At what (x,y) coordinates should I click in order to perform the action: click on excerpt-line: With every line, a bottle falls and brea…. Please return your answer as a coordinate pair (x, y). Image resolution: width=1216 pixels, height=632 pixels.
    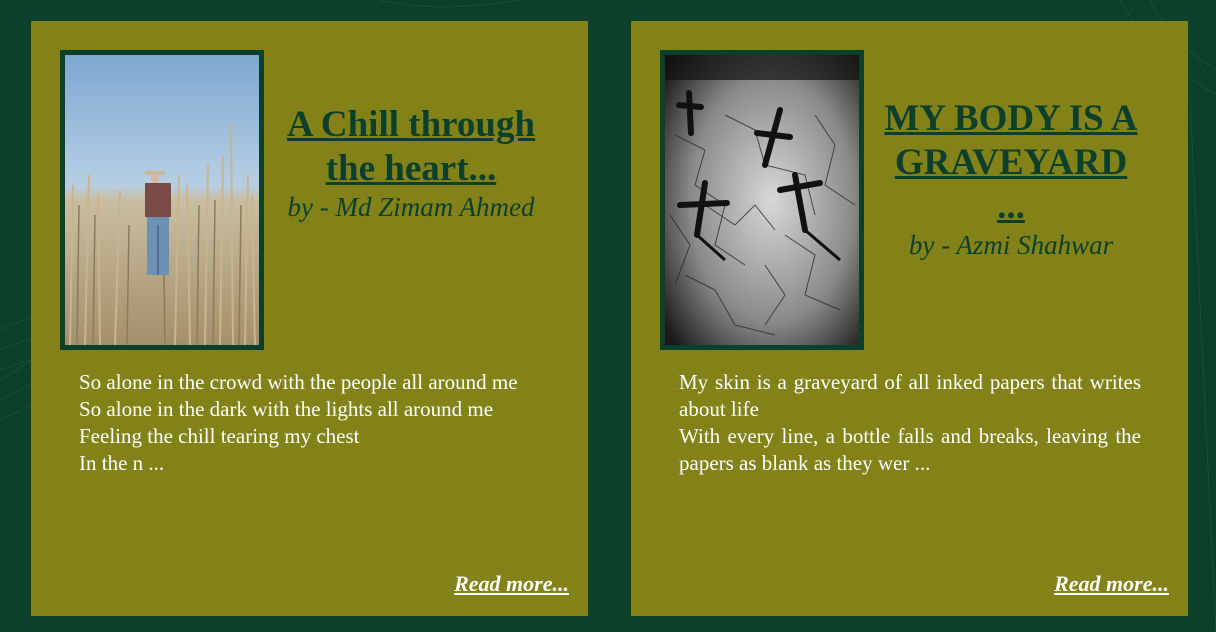
    Looking at the image, I should click on (910, 449).